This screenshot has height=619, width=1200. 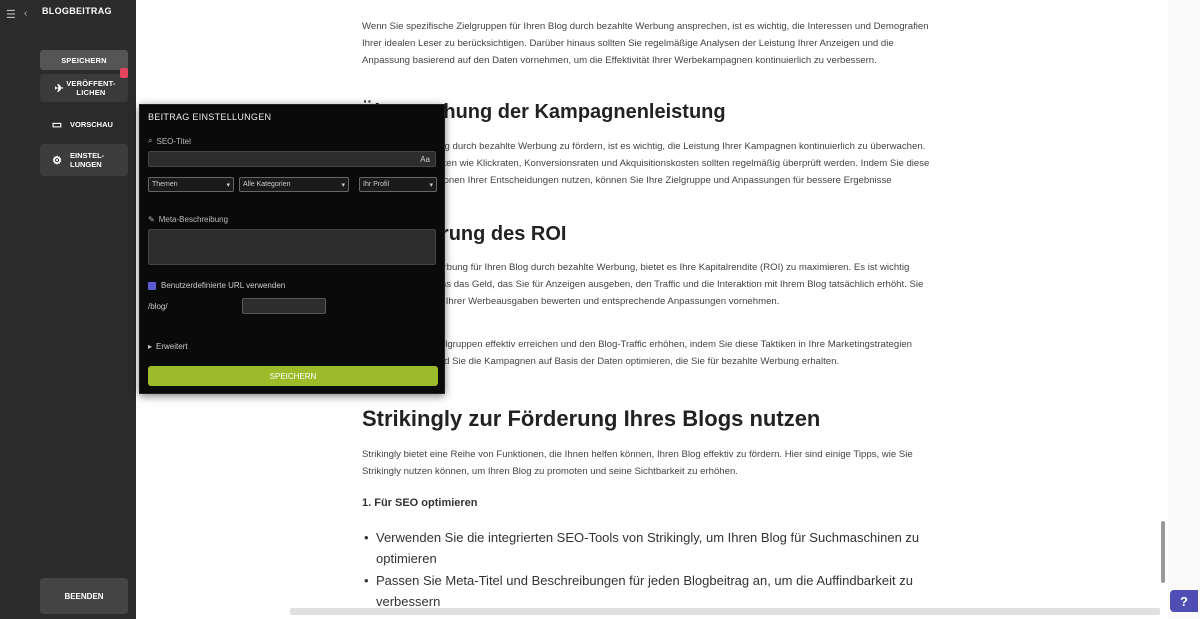 What do you see at coordinates (152, 285) in the screenshot?
I see `checkbox-checked` at bounding box center [152, 285].